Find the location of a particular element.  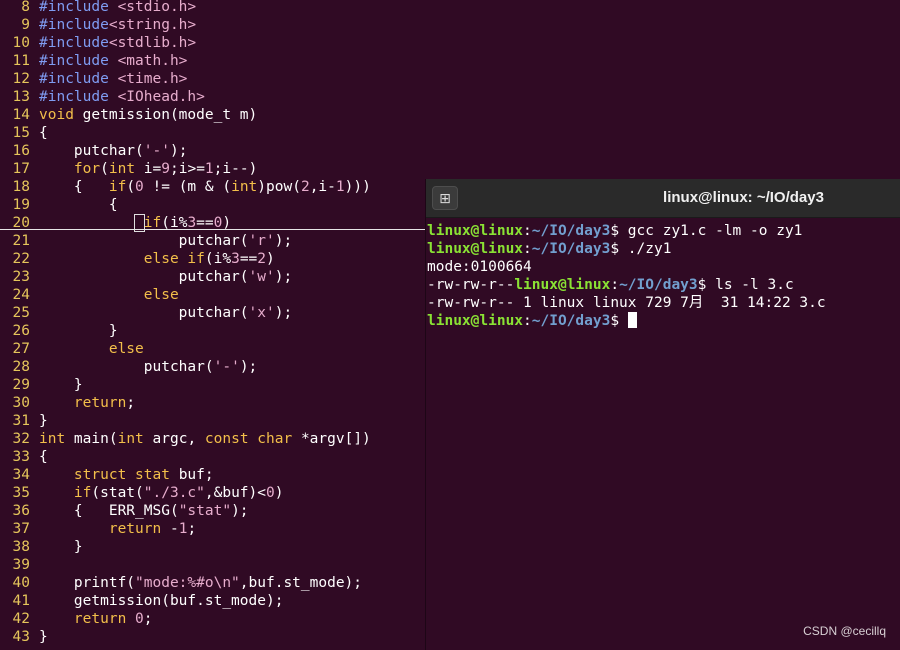

code-text: return; is located at coordinates (104, 403).